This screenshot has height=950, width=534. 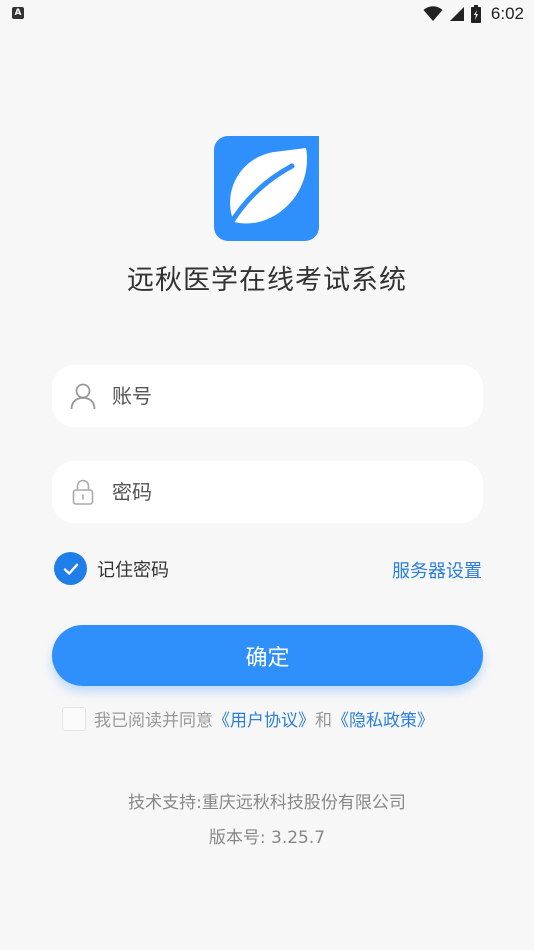 What do you see at coordinates (456, 14) in the screenshot?
I see `signal-icon` at bounding box center [456, 14].